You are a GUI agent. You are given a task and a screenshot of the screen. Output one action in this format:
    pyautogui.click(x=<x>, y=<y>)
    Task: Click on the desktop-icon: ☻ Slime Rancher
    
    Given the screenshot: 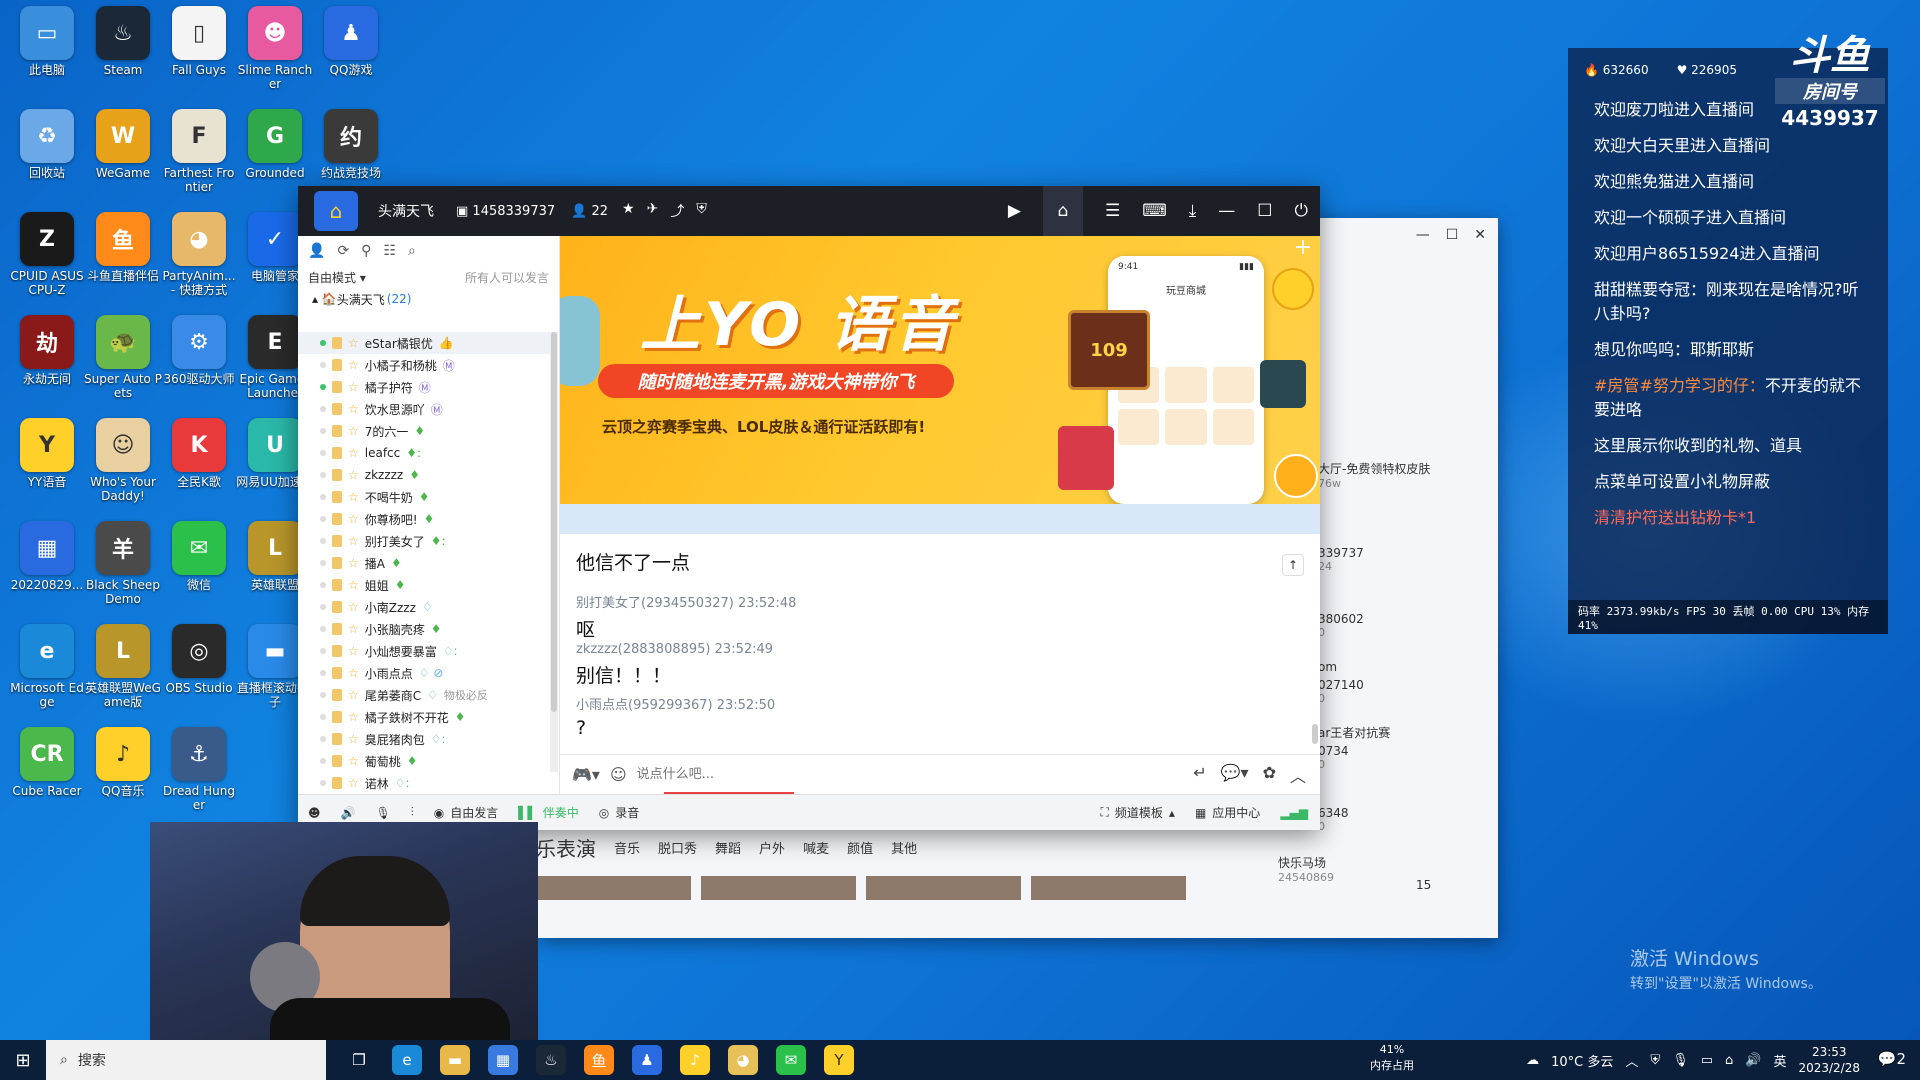 What is the action you would take?
    pyautogui.click(x=275, y=56)
    